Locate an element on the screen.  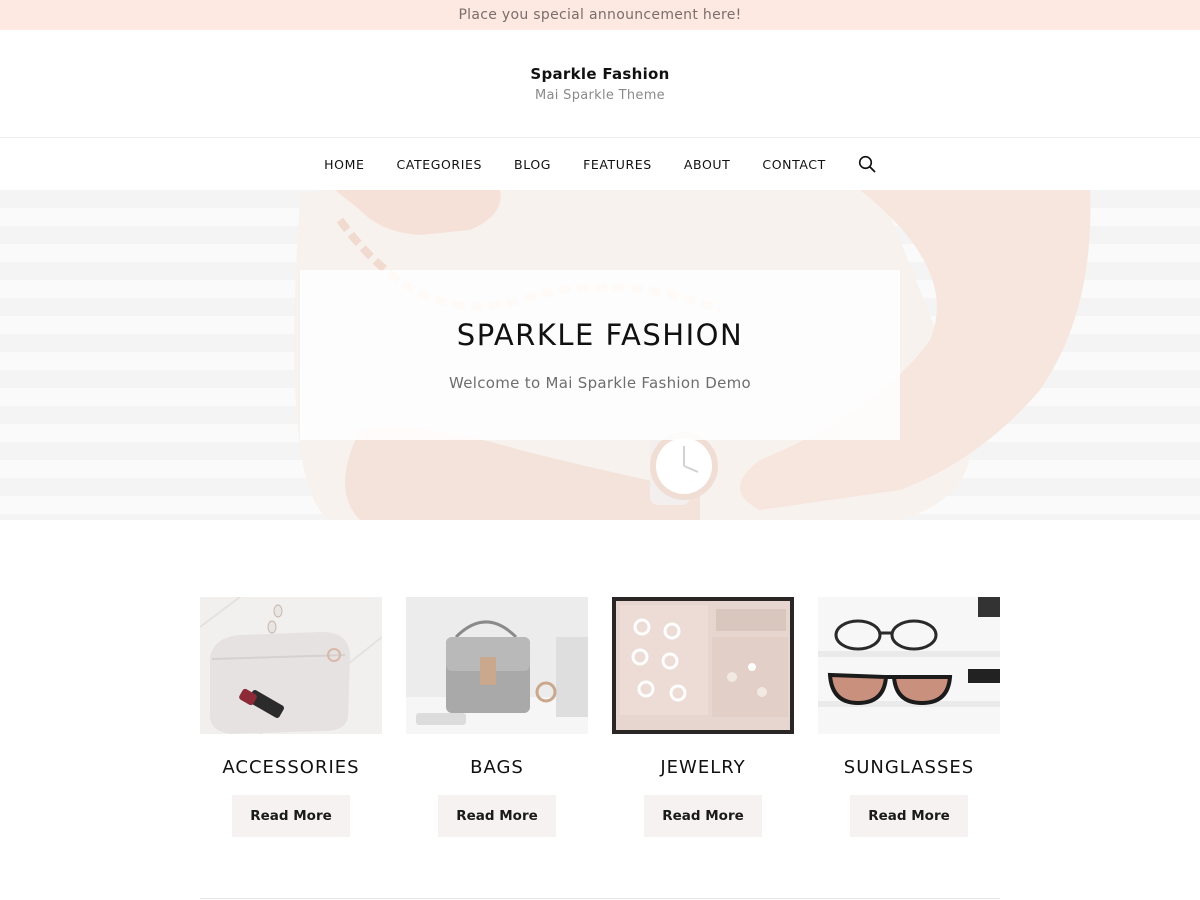
category-card-accessories: ACCESSORIES Read More is located at coordinates (291, 717).